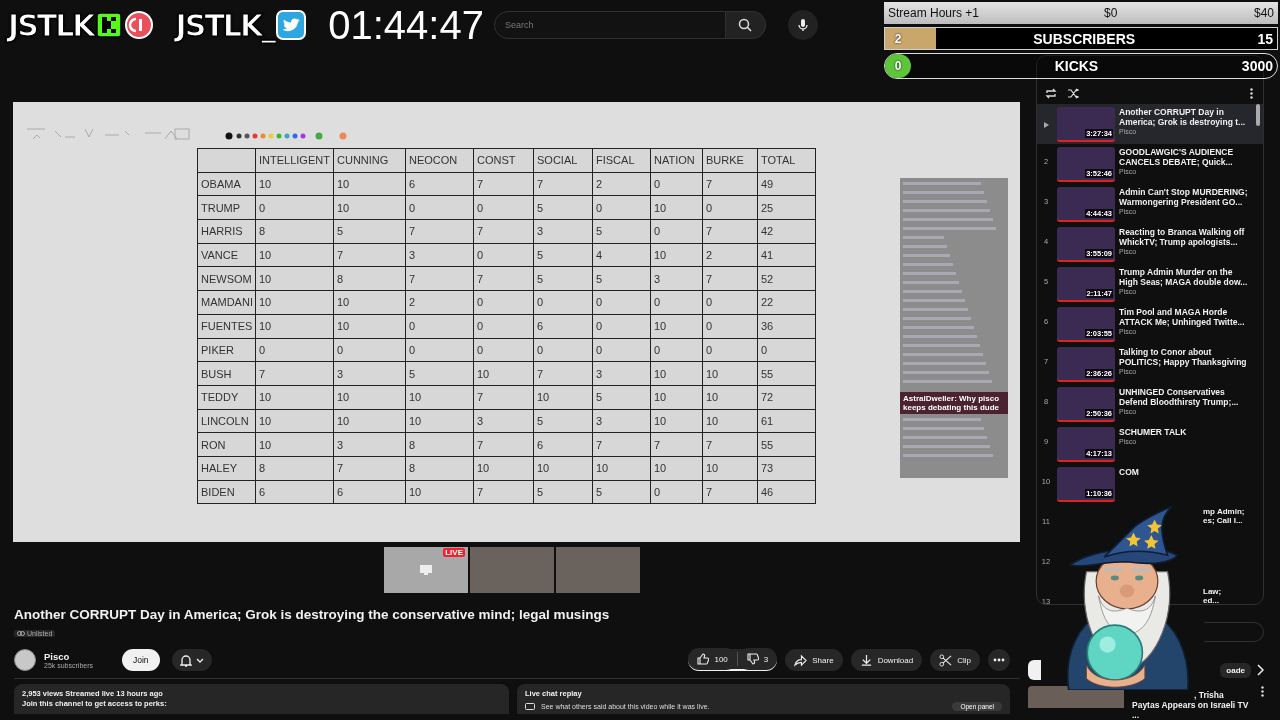  I want to click on search-field: Search, so click(609, 25).